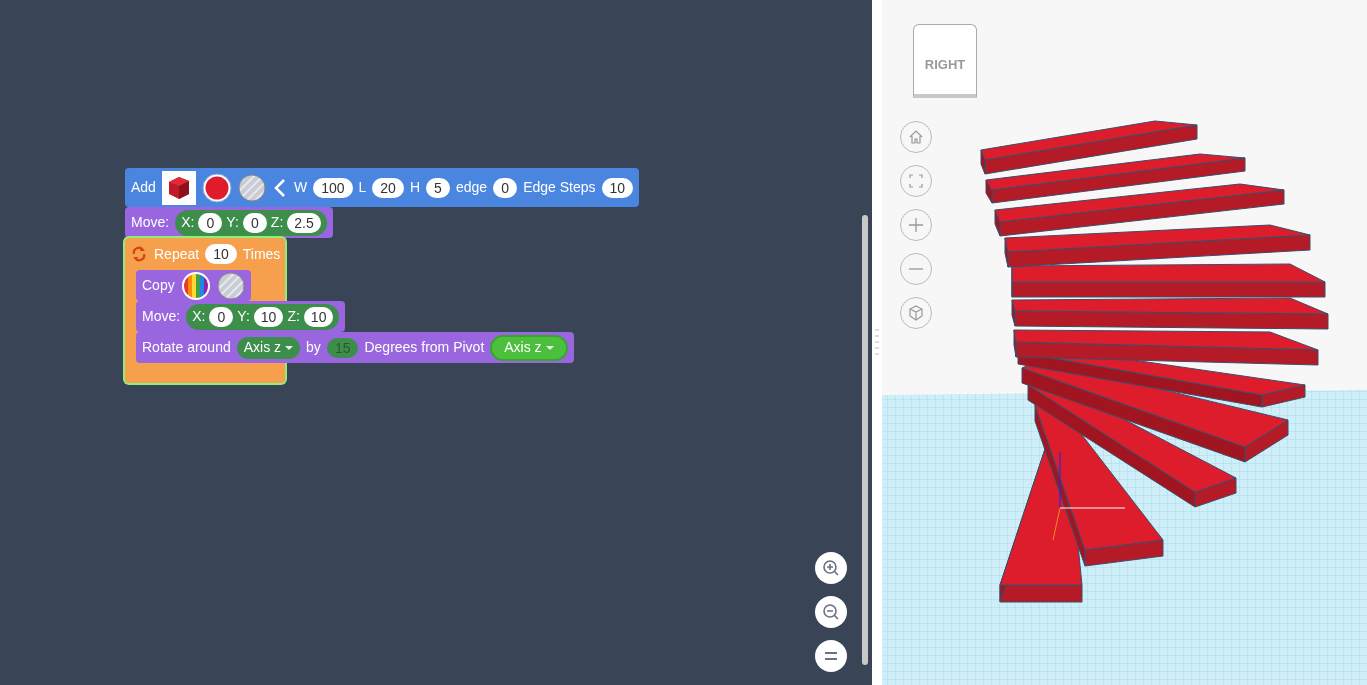 This screenshot has height=685, width=1367. What do you see at coordinates (304, 222) in the screenshot?
I see `number-field: 2.5` at bounding box center [304, 222].